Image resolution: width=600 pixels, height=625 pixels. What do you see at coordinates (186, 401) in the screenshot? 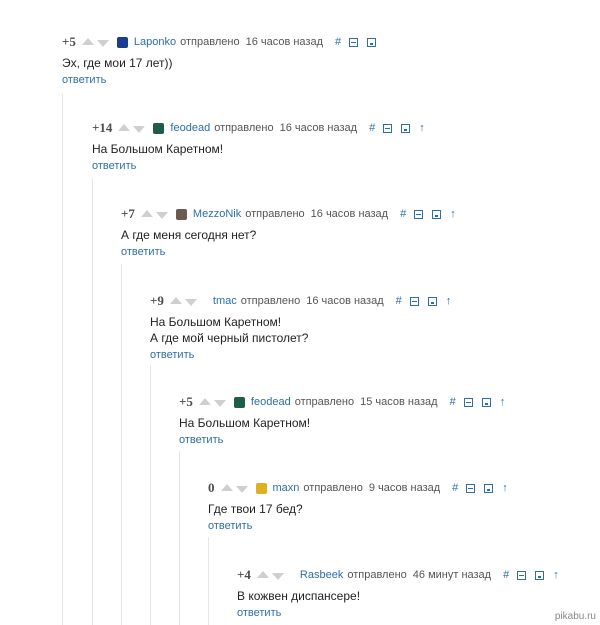
I see `comment-rating: +5` at bounding box center [186, 401].